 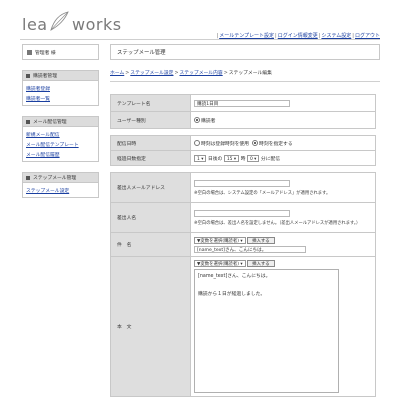 I want to click on send-time-specified-label: 時刻を指定する, so click(x=276, y=144).